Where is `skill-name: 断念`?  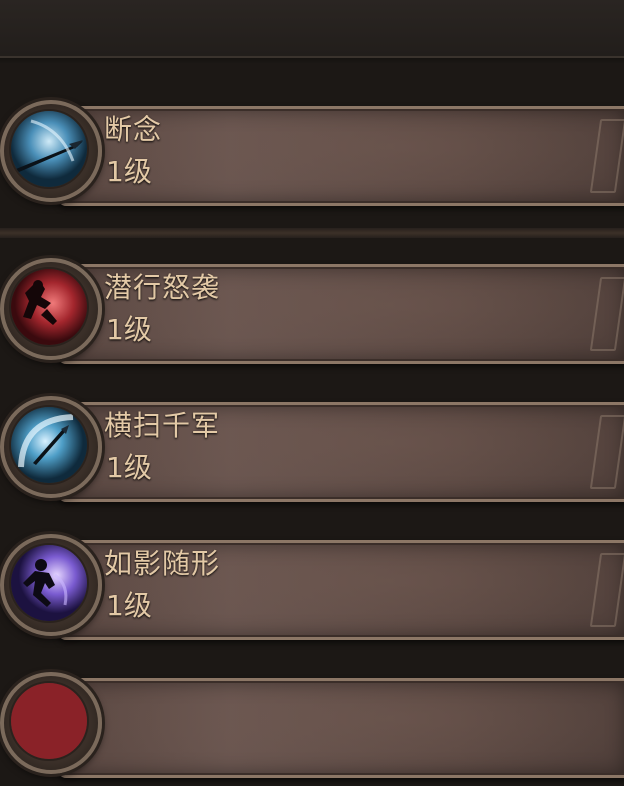
skill-name: 断念 is located at coordinates (133, 129).